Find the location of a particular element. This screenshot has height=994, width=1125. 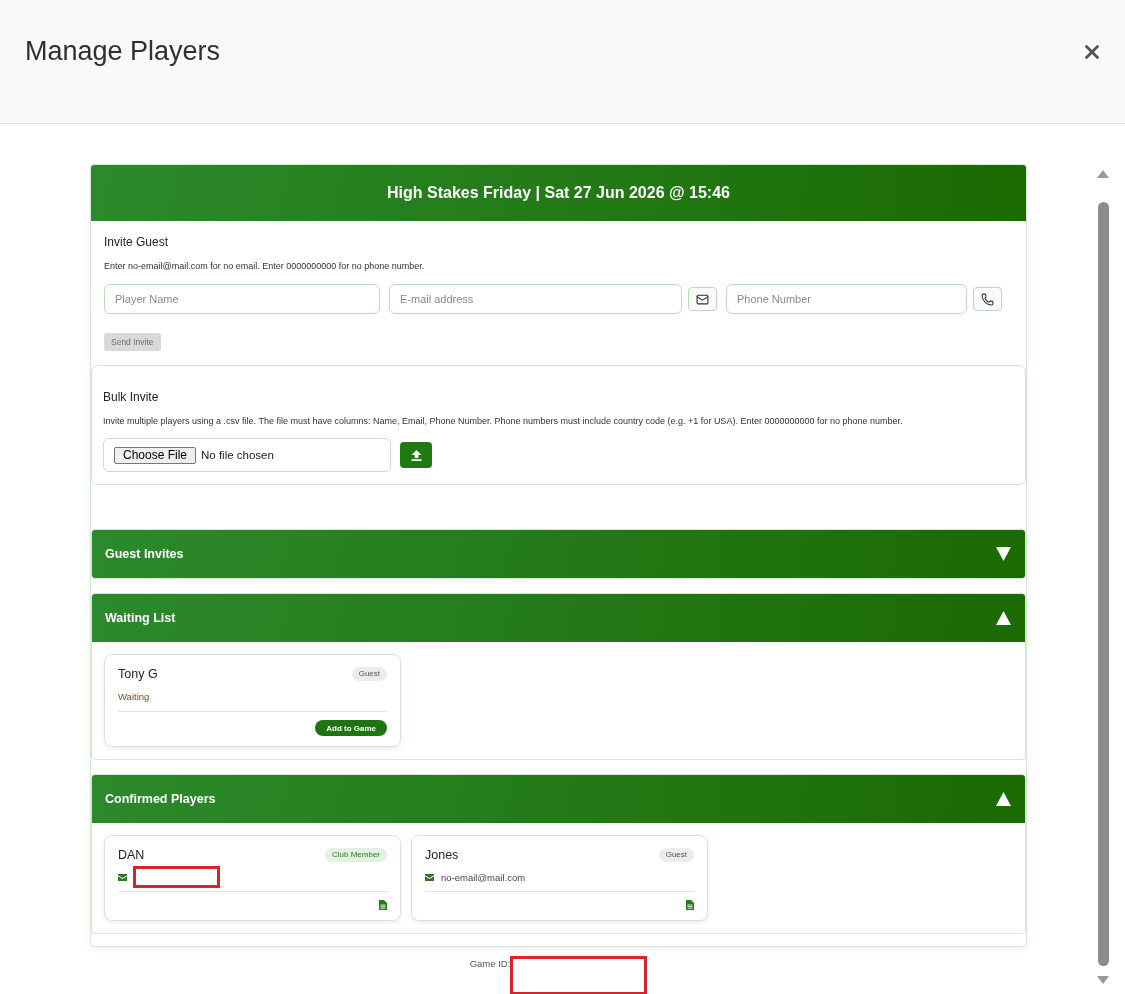

game-id-label: Game ID: is located at coordinates (490, 963).